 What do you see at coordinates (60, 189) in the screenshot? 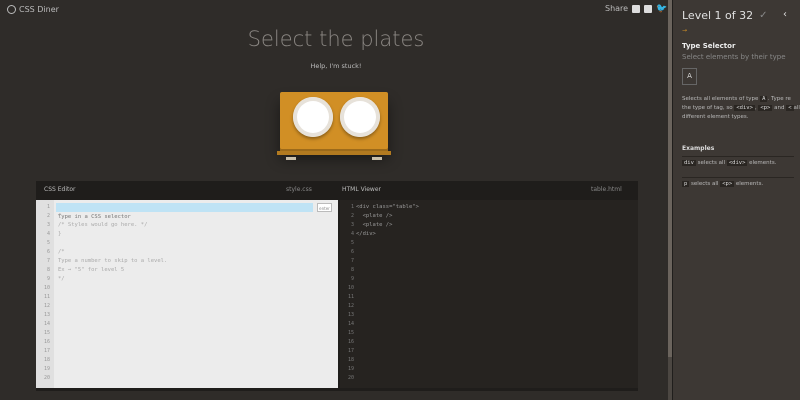
I see `css-editor-title: CSS Editor` at bounding box center [60, 189].